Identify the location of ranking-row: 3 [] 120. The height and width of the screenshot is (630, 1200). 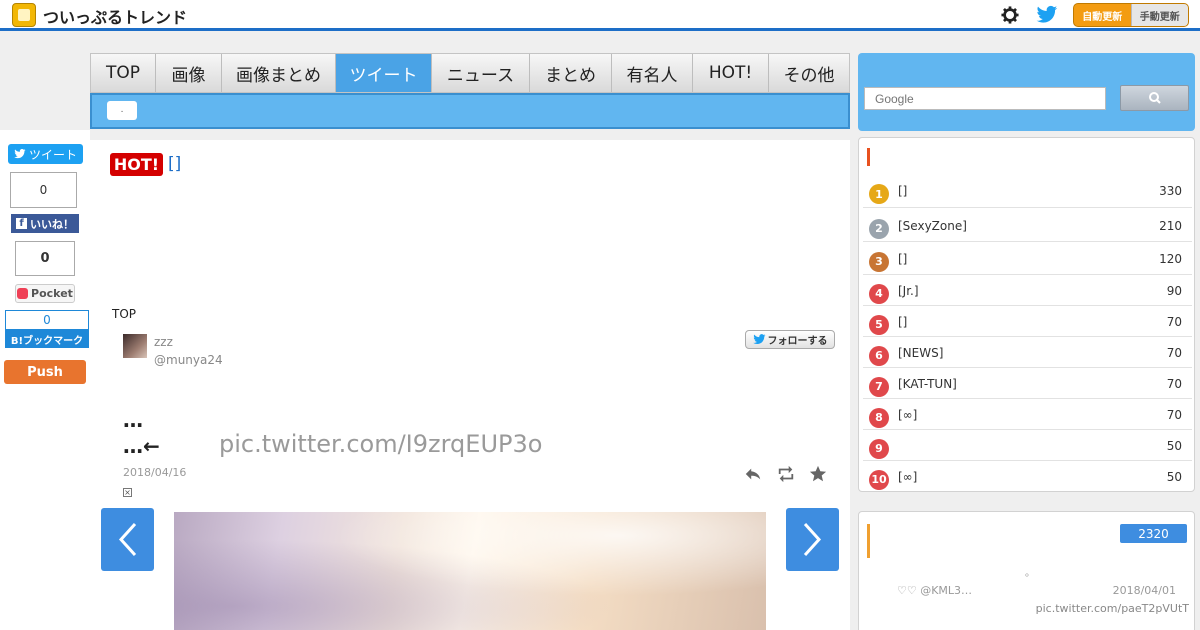
(1027, 258).